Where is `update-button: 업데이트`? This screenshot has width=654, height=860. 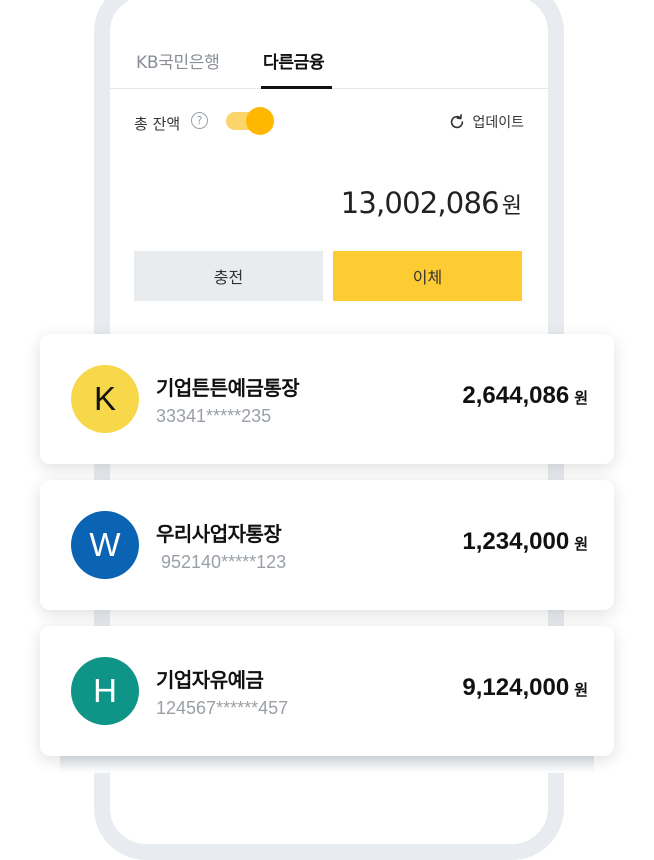 update-button: 업데이트 is located at coordinates (486, 122).